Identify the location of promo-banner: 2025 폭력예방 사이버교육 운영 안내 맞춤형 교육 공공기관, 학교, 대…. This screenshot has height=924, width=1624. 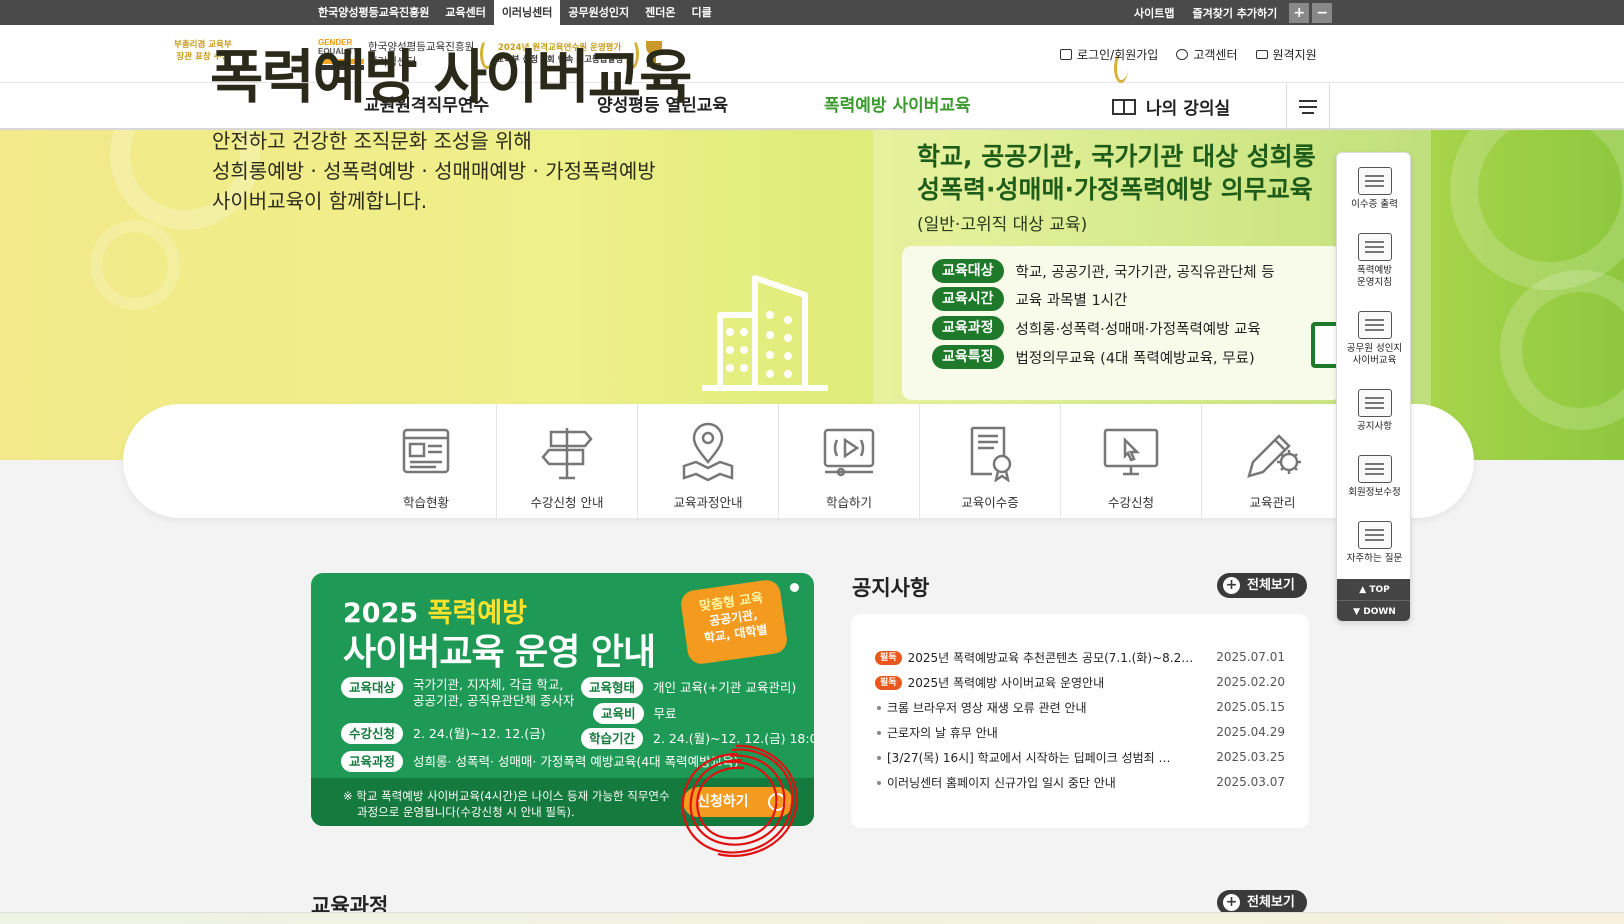
(562, 699).